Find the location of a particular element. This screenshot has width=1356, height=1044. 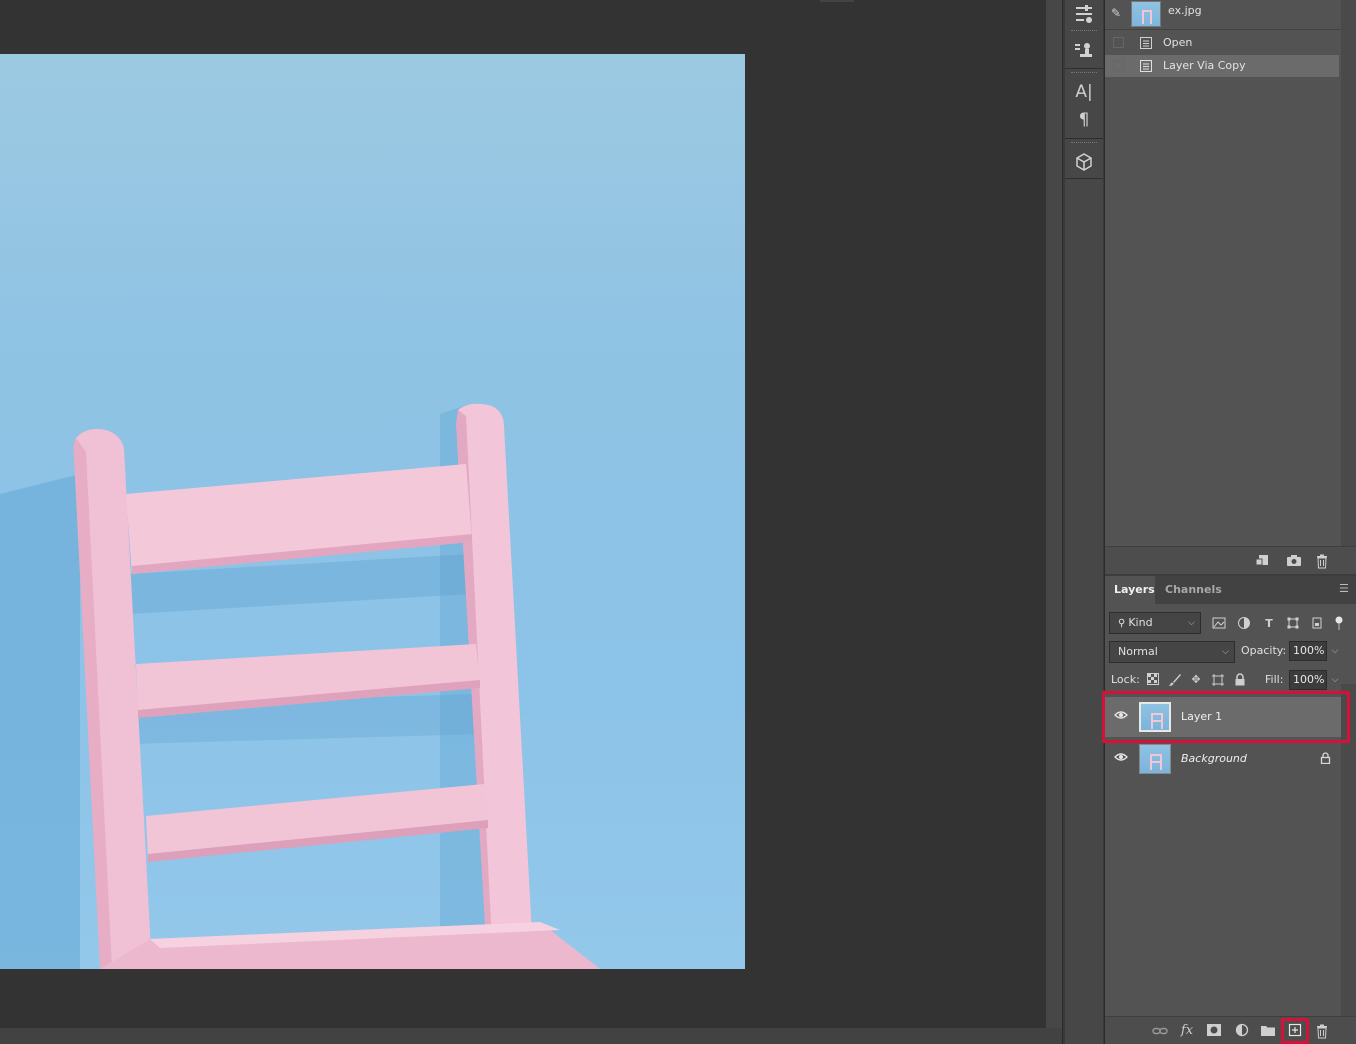

layers-footer: fx is located at coordinates (1230, 1030).